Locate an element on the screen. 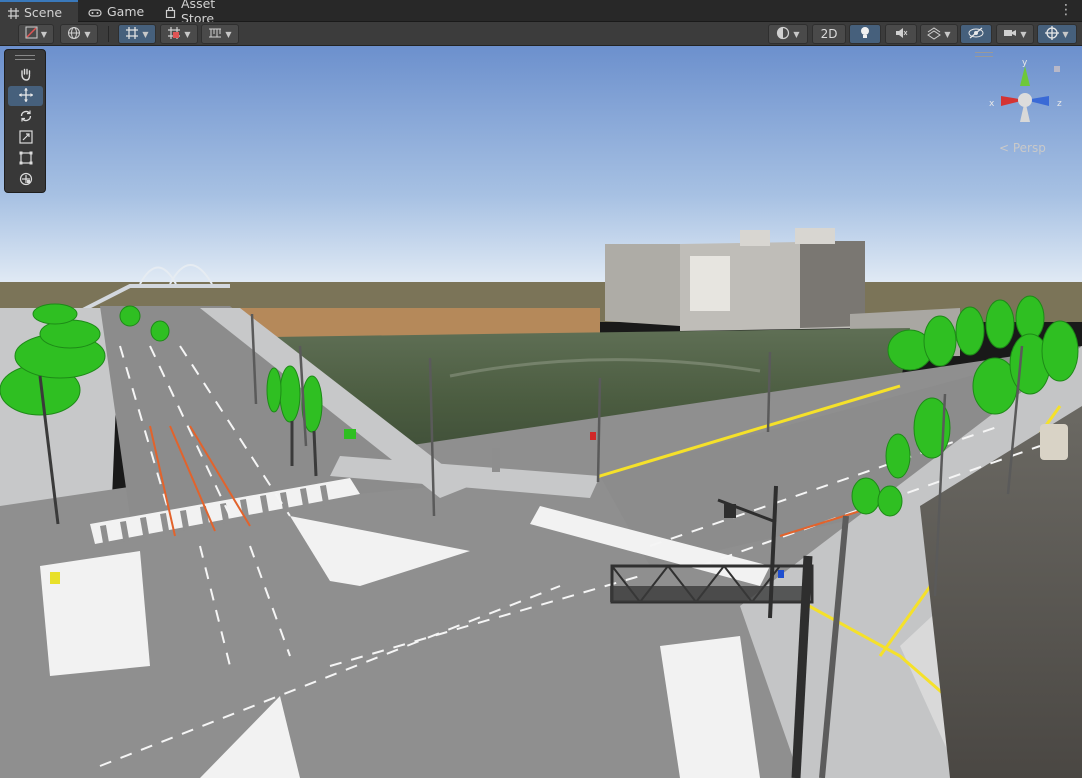  camera-settings-button: ▼ is located at coordinates (1015, 34).